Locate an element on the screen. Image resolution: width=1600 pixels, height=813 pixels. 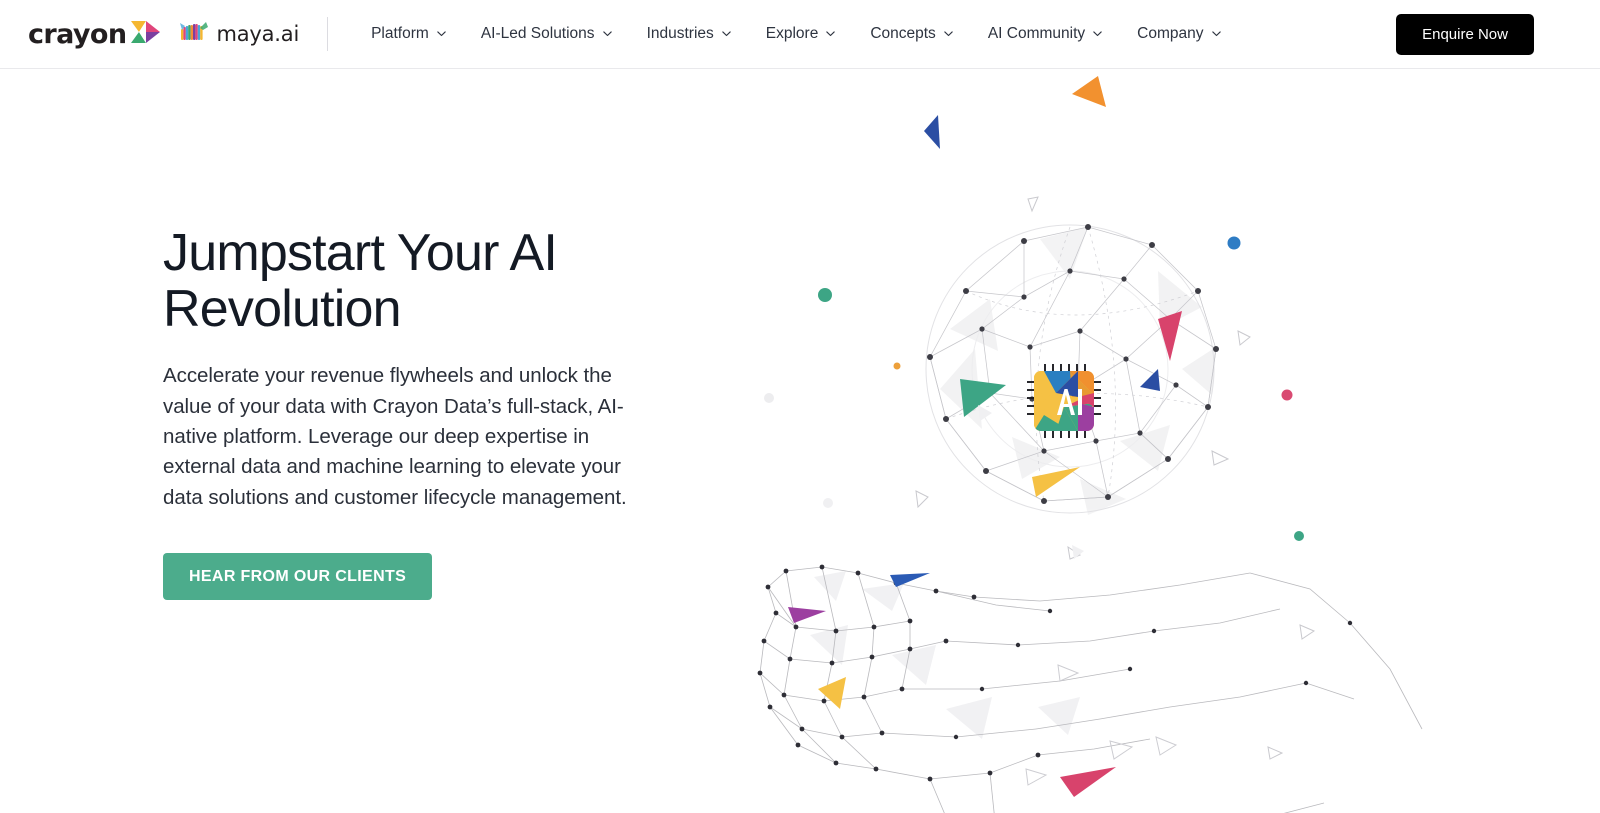
nav-item-platform: Platform is located at coordinates (409, 34).